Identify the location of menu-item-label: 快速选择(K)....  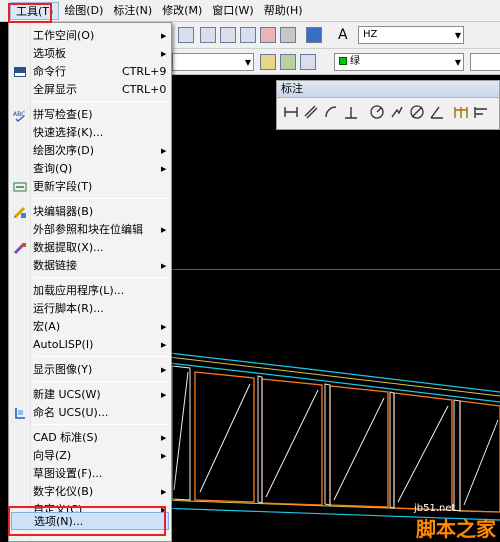
(68, 132).